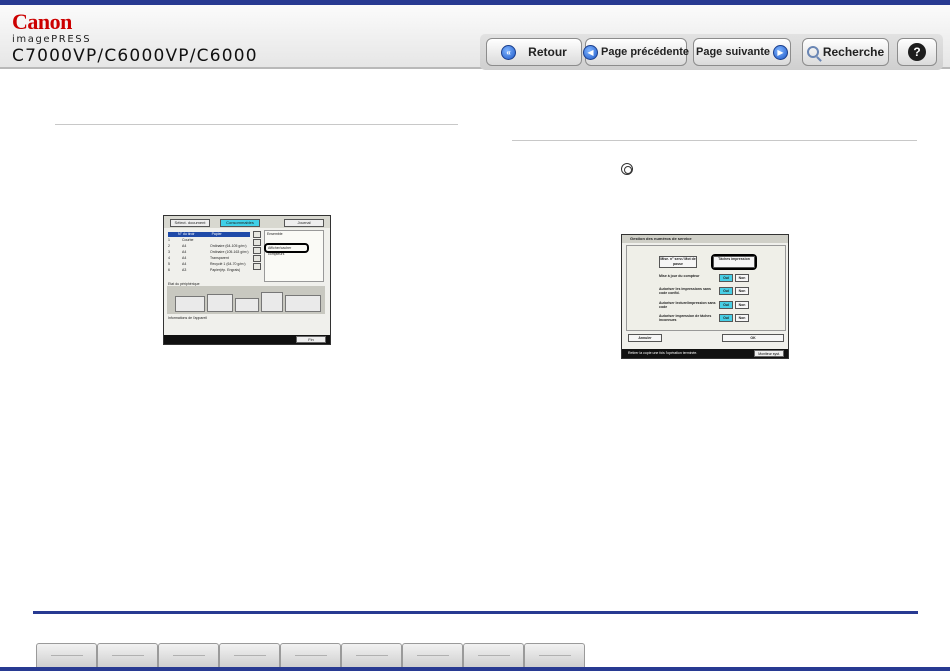 This screenshot has width=950, height=671. I want to click on list-item: 1 Courbe, so click(209, 240).